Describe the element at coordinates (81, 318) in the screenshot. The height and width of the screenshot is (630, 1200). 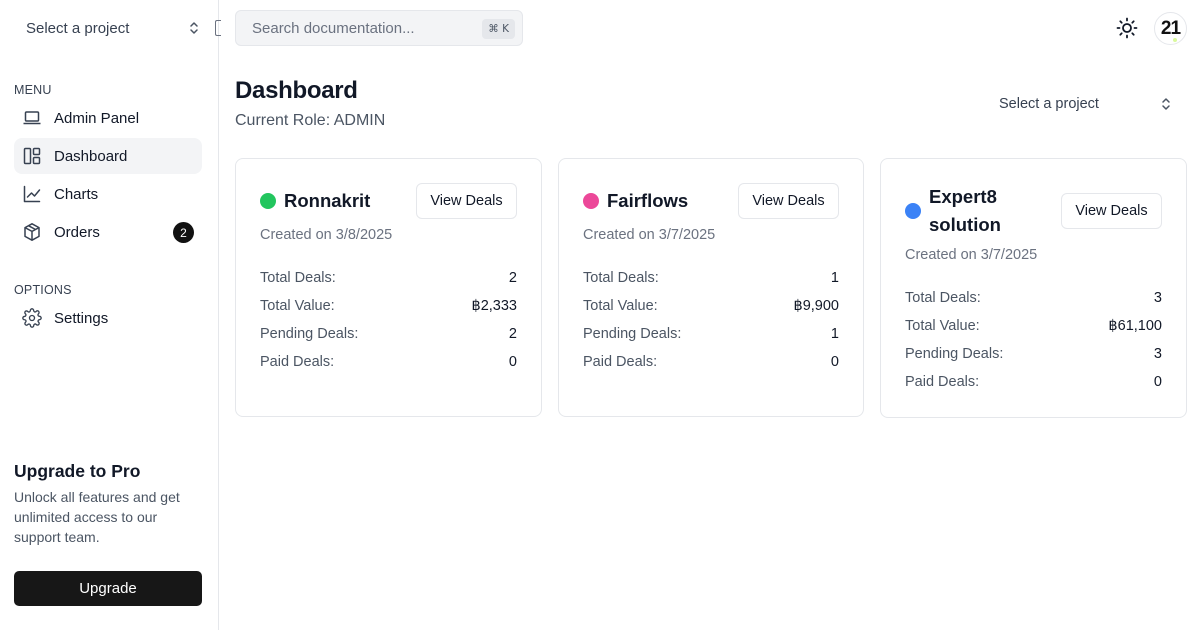
I see `sidebar-item-label: Settings` at that location.